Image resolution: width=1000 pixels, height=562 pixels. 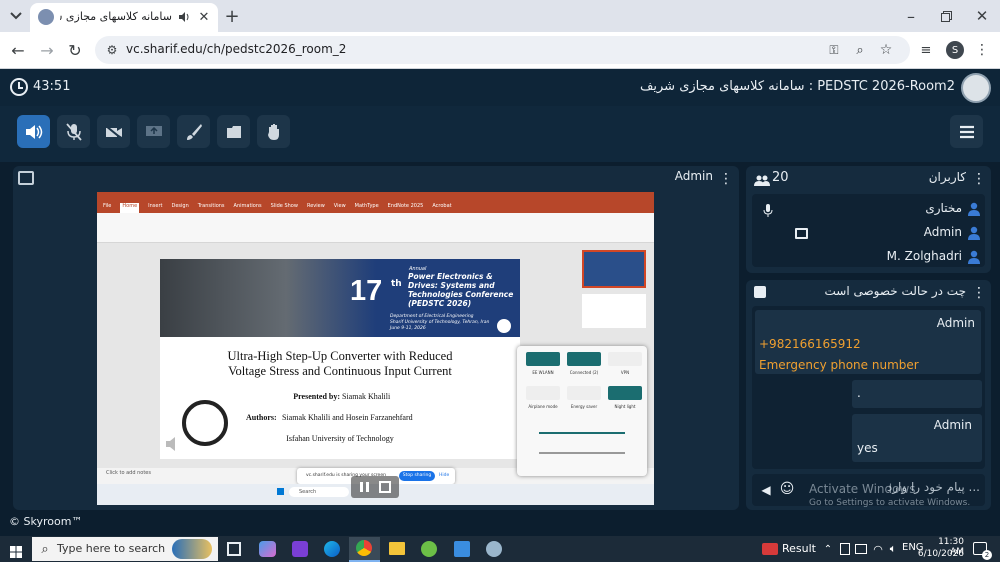 What do you see at coordinates (130, 208) in the screenshot?
I see `ppt-tab: Home` at bounding box center [130, 208].